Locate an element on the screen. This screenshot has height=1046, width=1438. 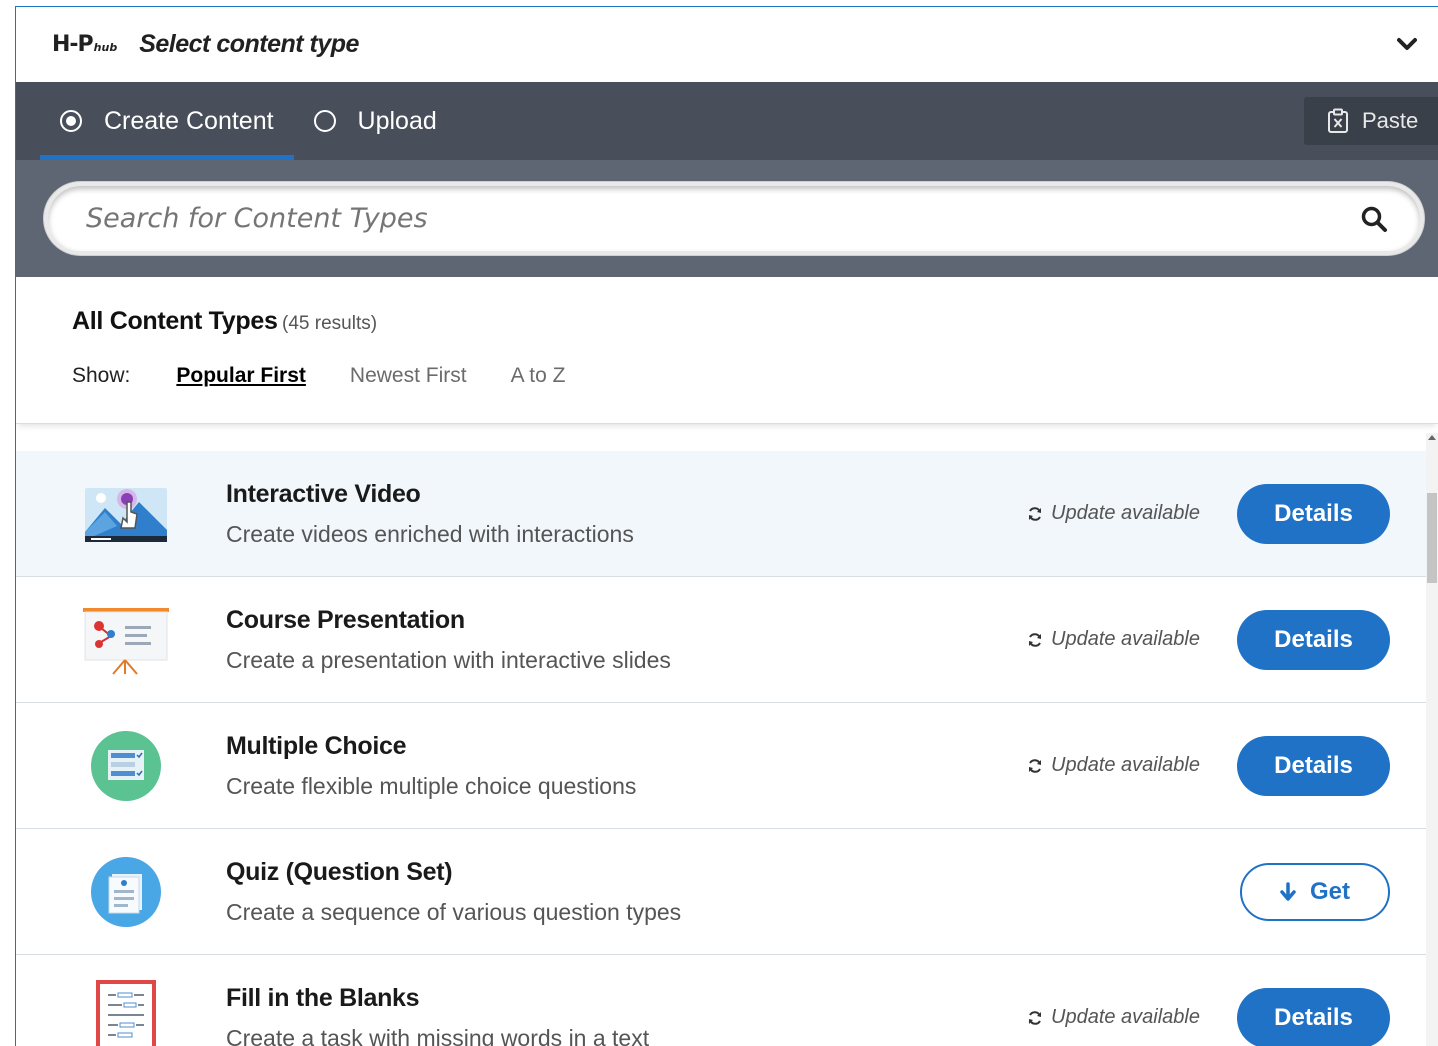
tab-label: Upload is located at coordinates (397, 120).